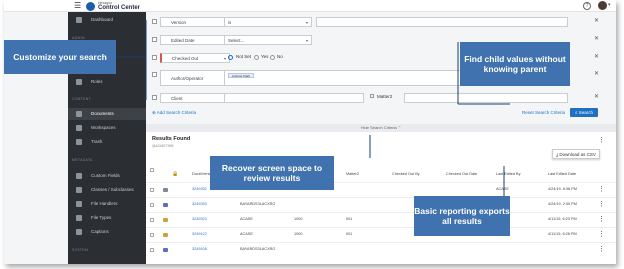 Image resolution: width=624 pixels, height=269 pixels. What do you see at coordinates (515, 64) in the screenshot?
I see `callout-child-values: Find child values without knowing parent` at bounding box center [515, 64].